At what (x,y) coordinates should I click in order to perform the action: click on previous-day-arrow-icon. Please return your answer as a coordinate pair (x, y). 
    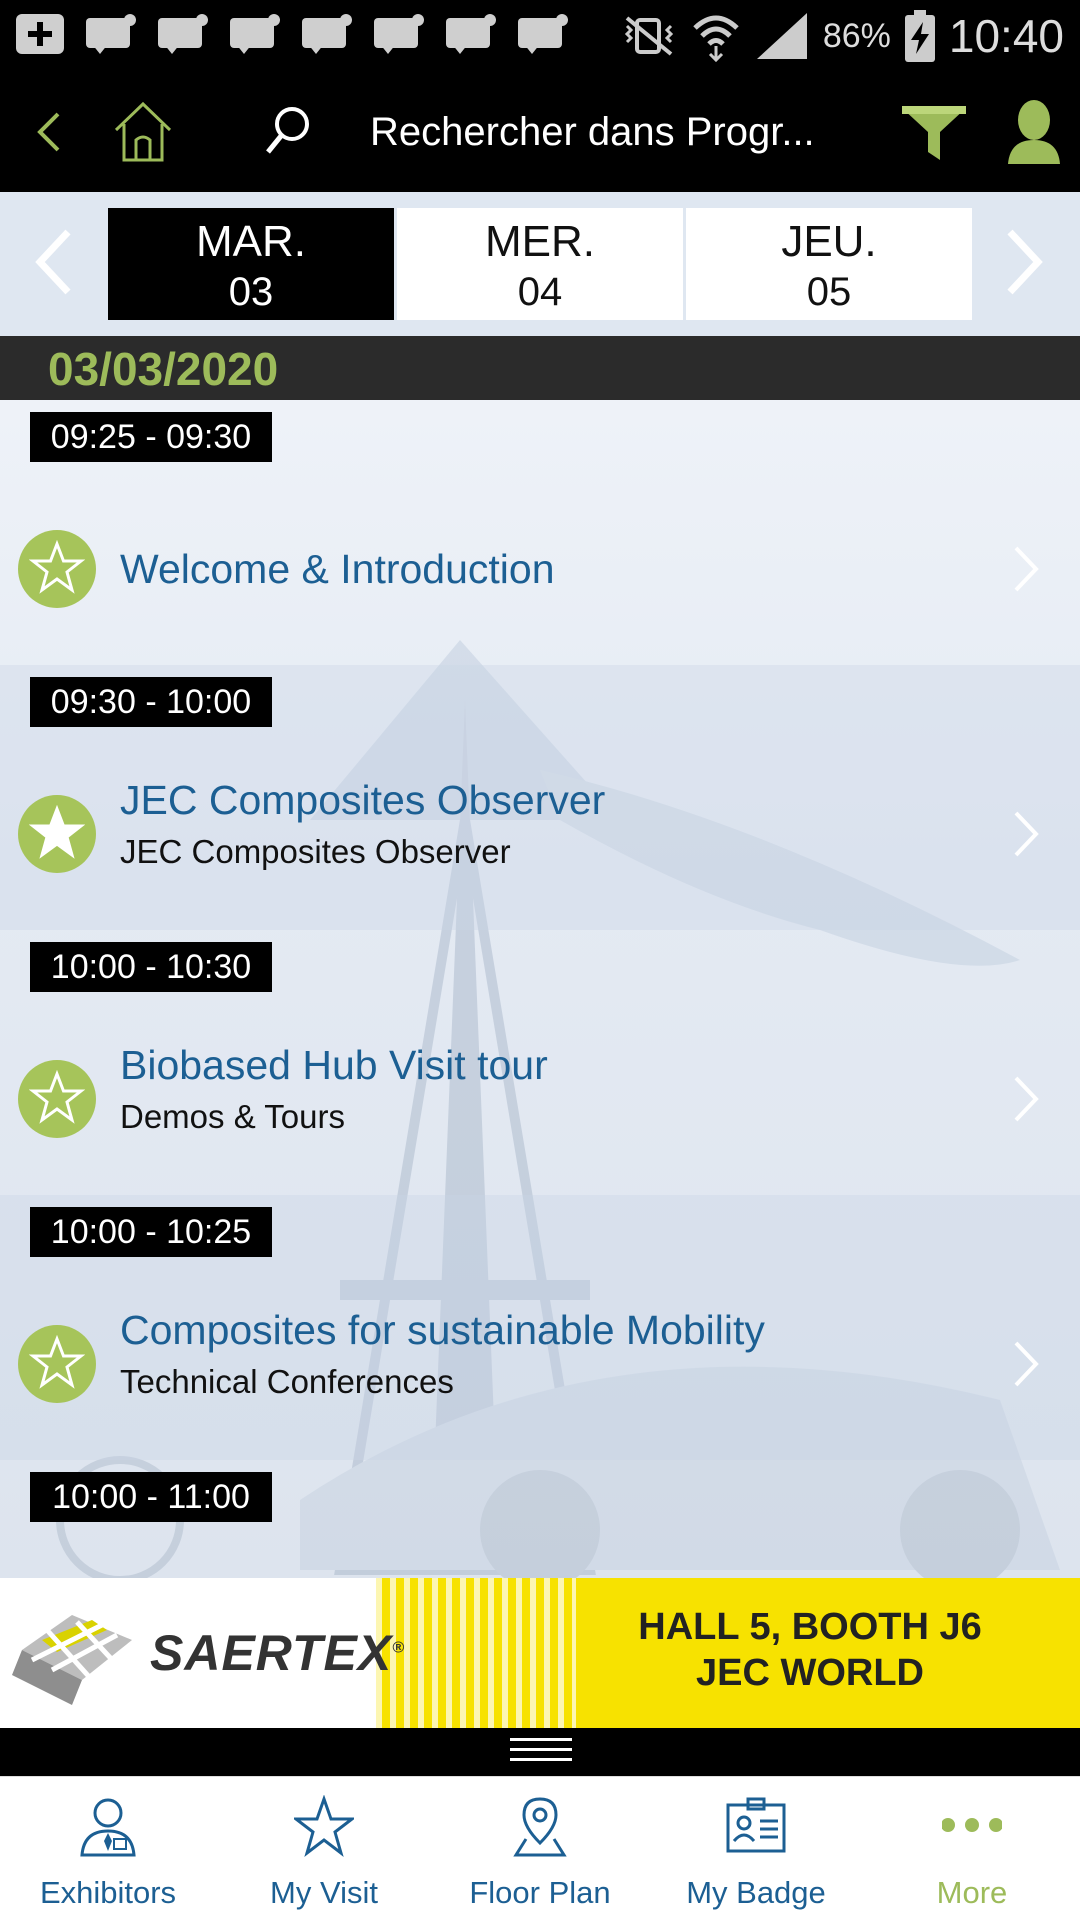
    Looking at the image, I should click on (54, 262).